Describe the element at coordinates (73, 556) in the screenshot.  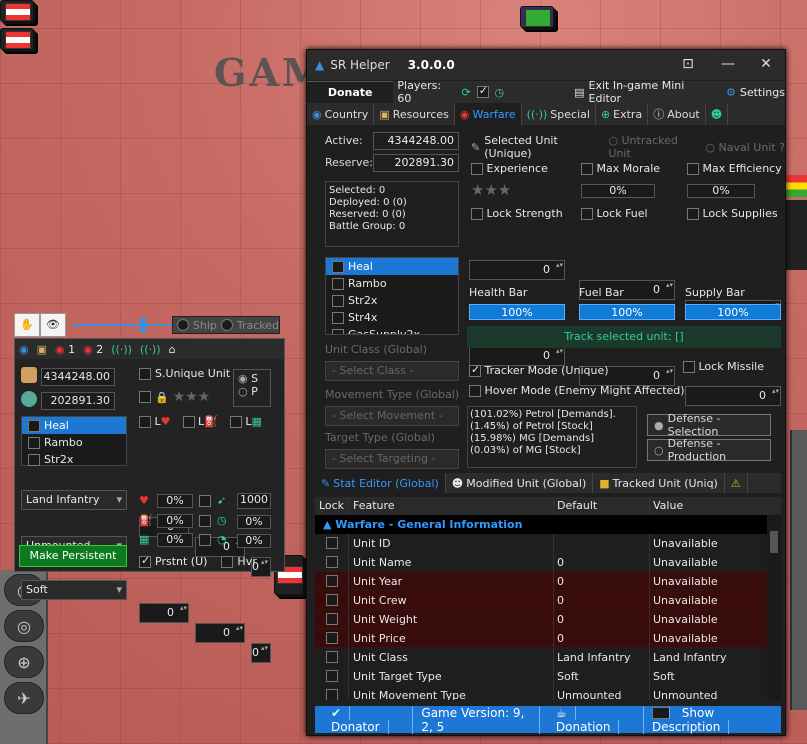
I see `make-persistent-button: Make Persistent` at that location.